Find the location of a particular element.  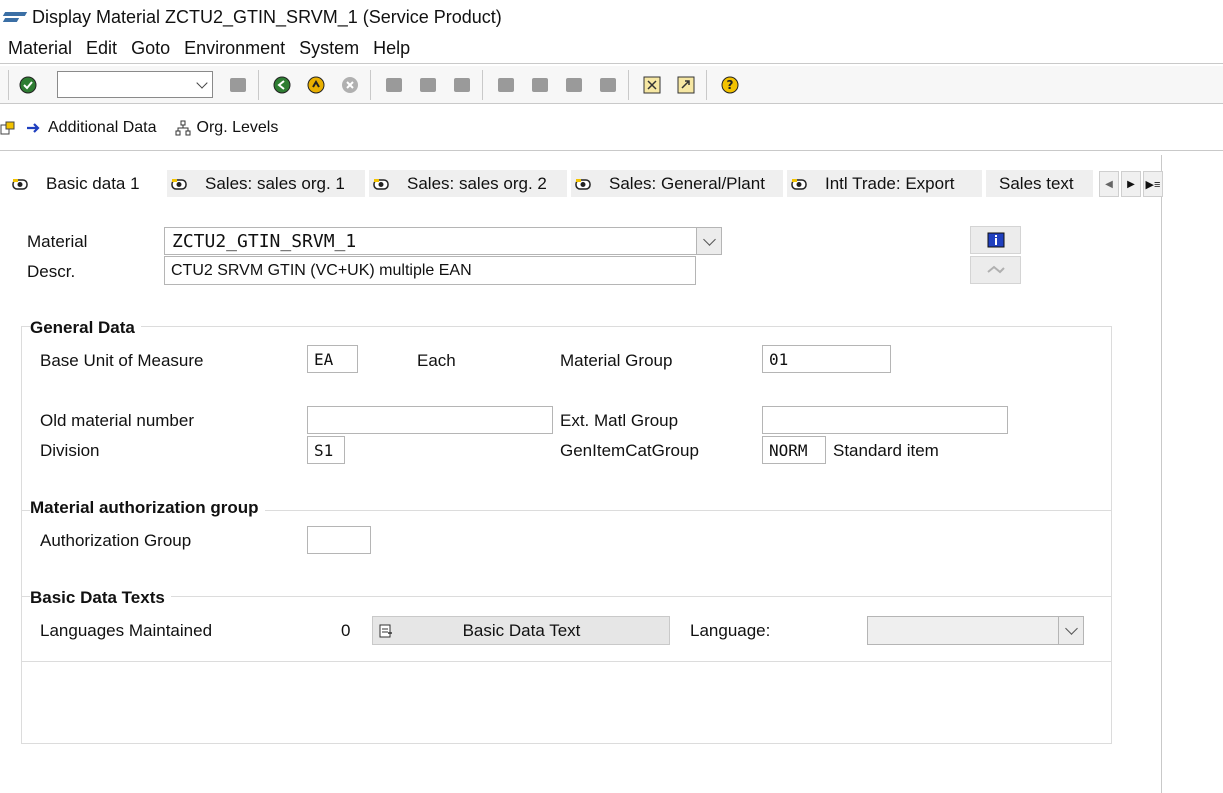

tab-intl-trade-export: Intl Trade: Export is located at coordinates (884, 183).